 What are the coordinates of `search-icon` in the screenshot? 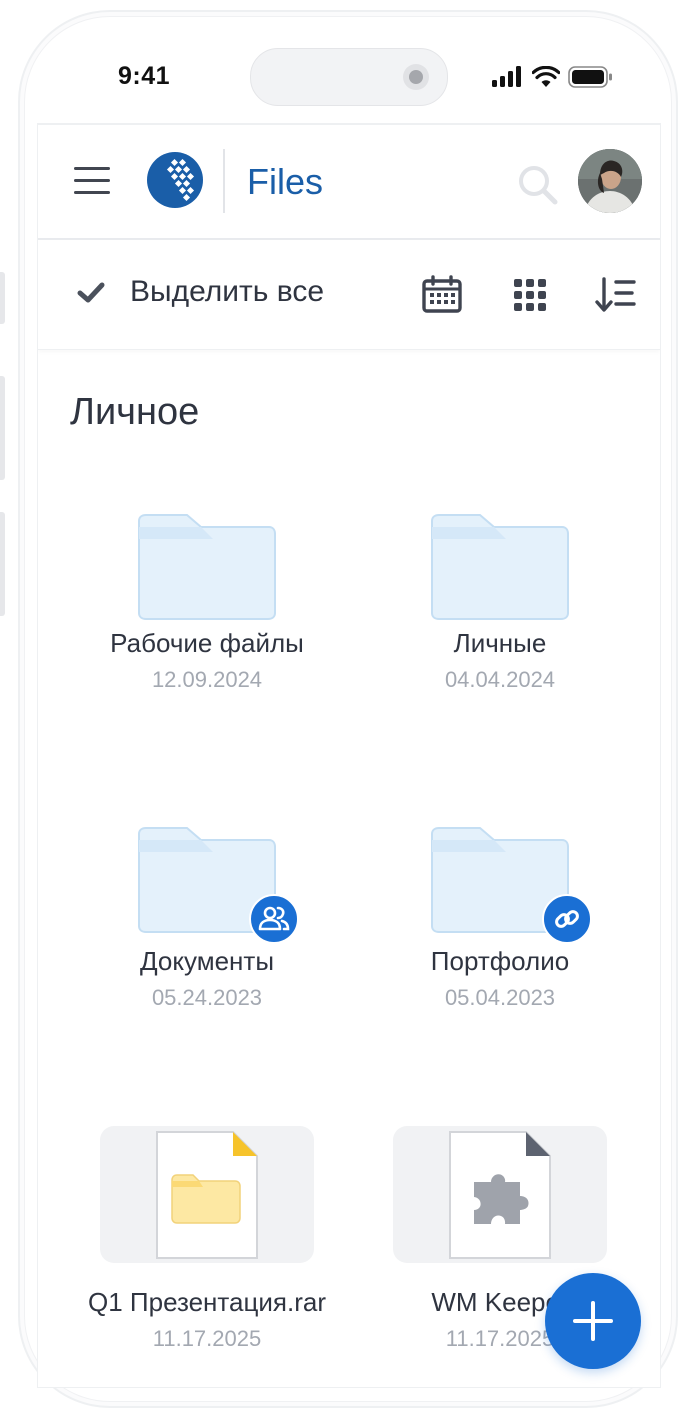 It's located at (538, 185).